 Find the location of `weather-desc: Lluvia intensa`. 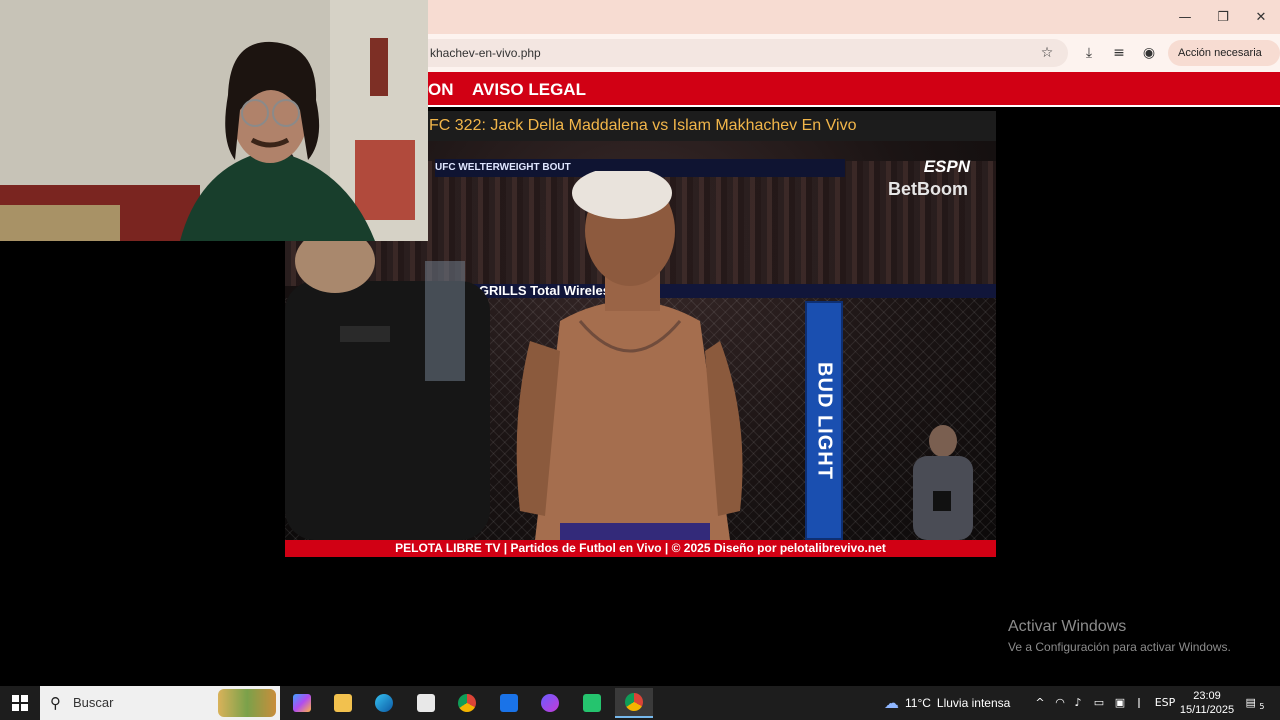

weather-desc: Lluvia intensa is located at coordinates (973, 703).